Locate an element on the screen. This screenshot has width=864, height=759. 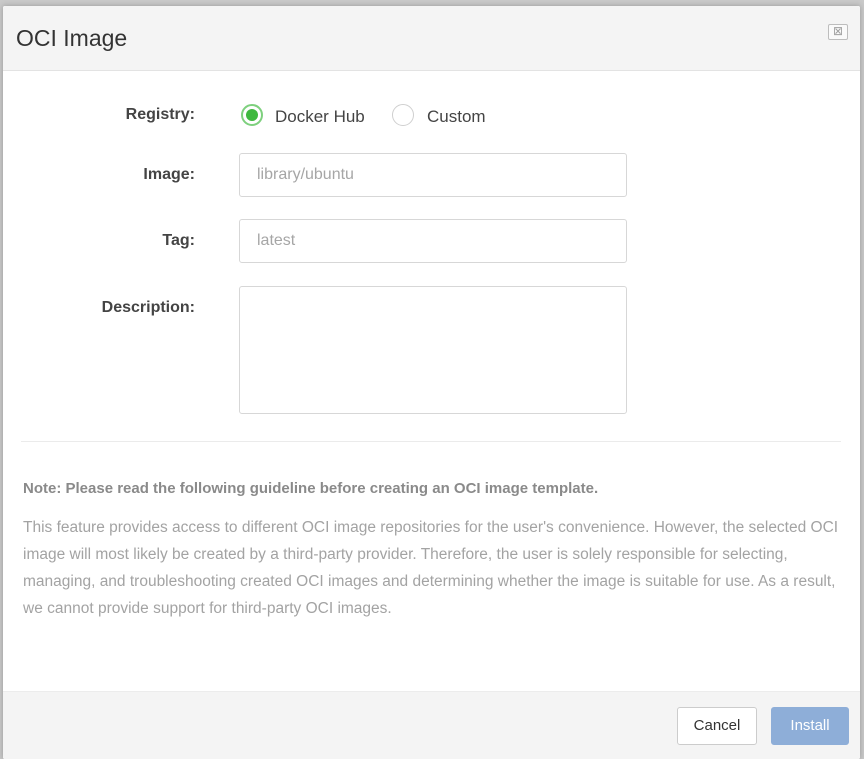
description-textarea is located at coordinates (433, 350).